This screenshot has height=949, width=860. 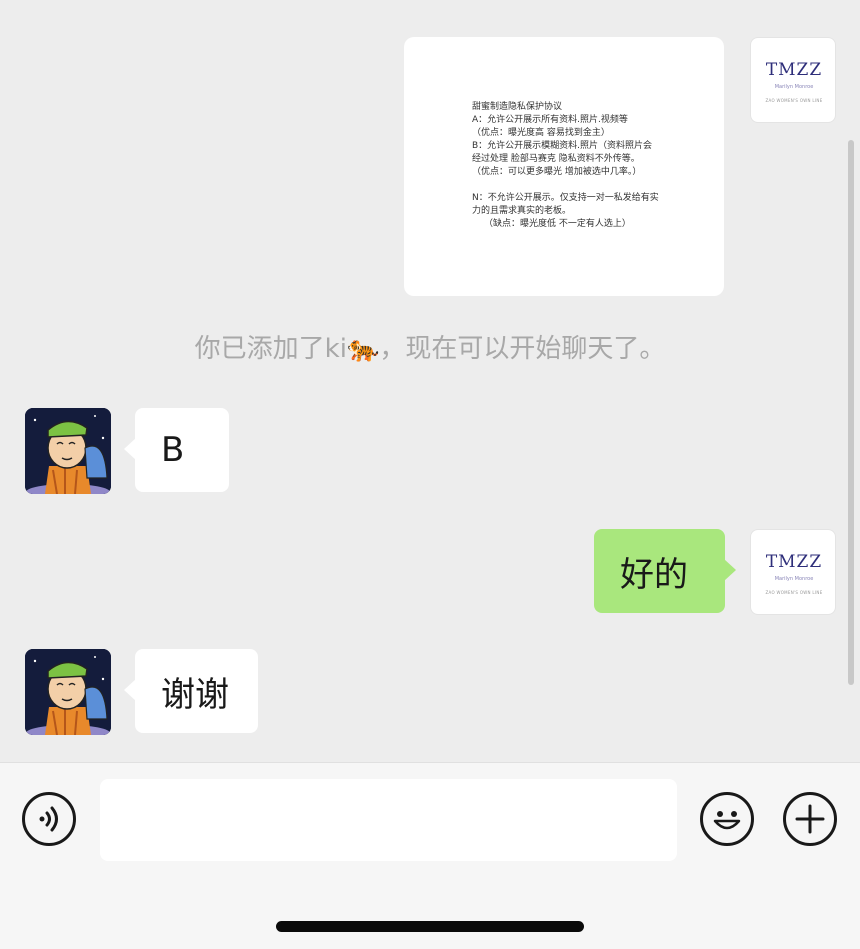 What do you see at coordinates (173, 450) in the screenshot?
I see `message-text: B` at bounding box center [173, 450].